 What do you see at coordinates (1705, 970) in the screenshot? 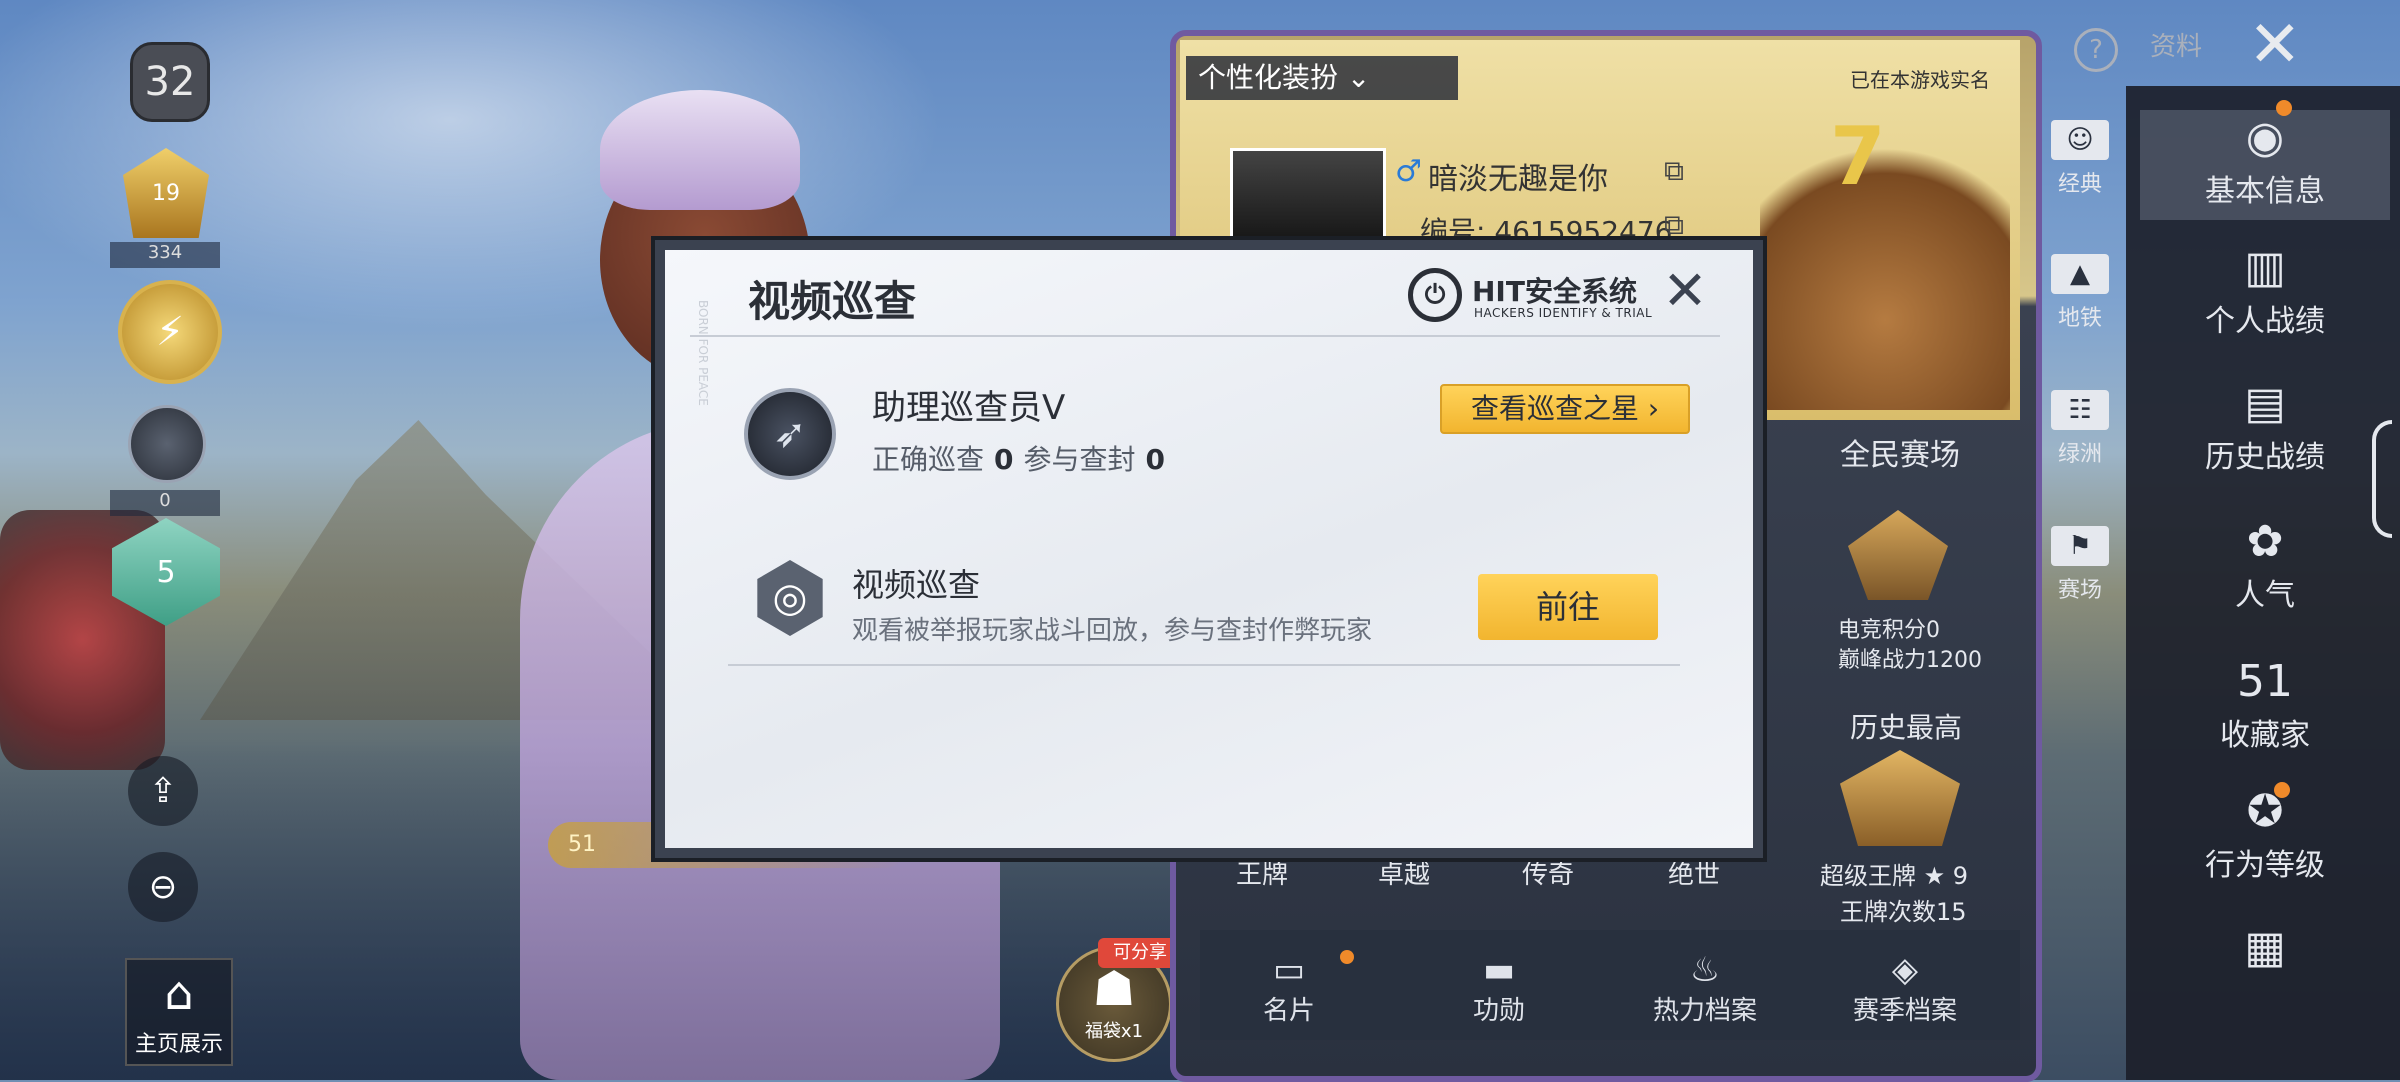
I see `flame-icon: ♨` at bounding box center [1705, 970].